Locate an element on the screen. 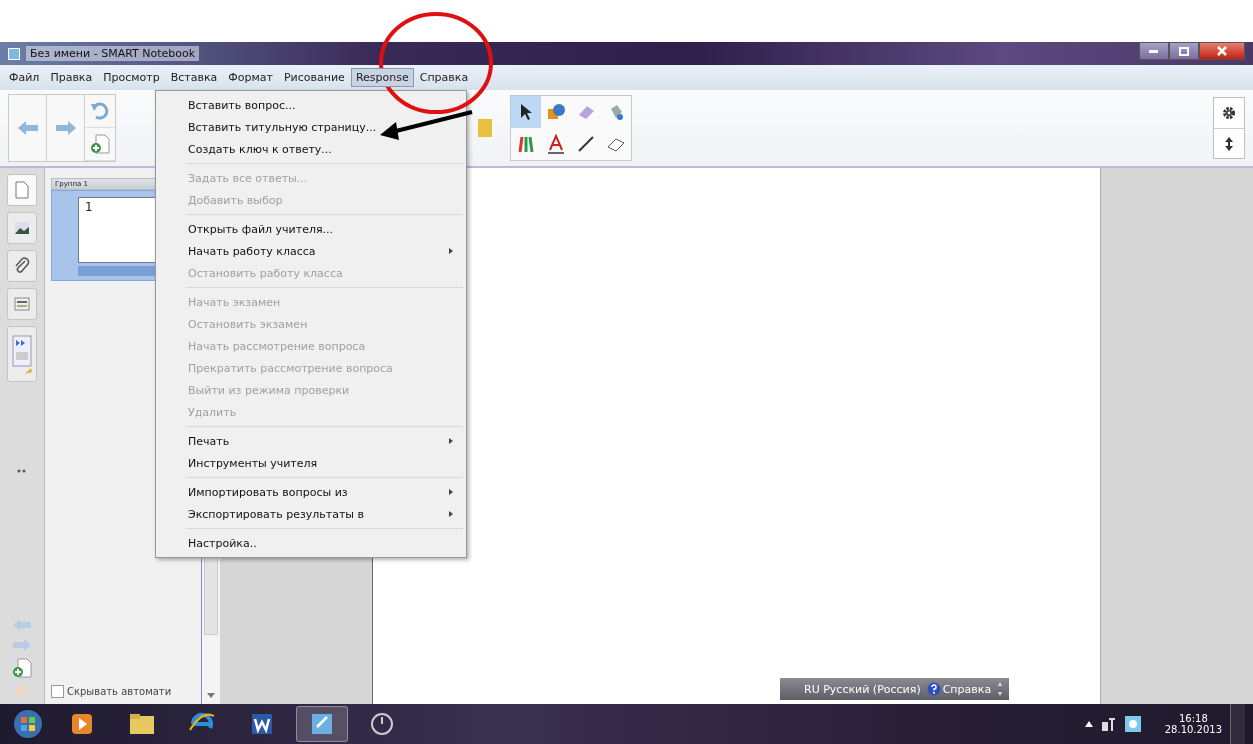 The image size is (1253, 744). menu-item: Формат is located at coordinates (250, 77).